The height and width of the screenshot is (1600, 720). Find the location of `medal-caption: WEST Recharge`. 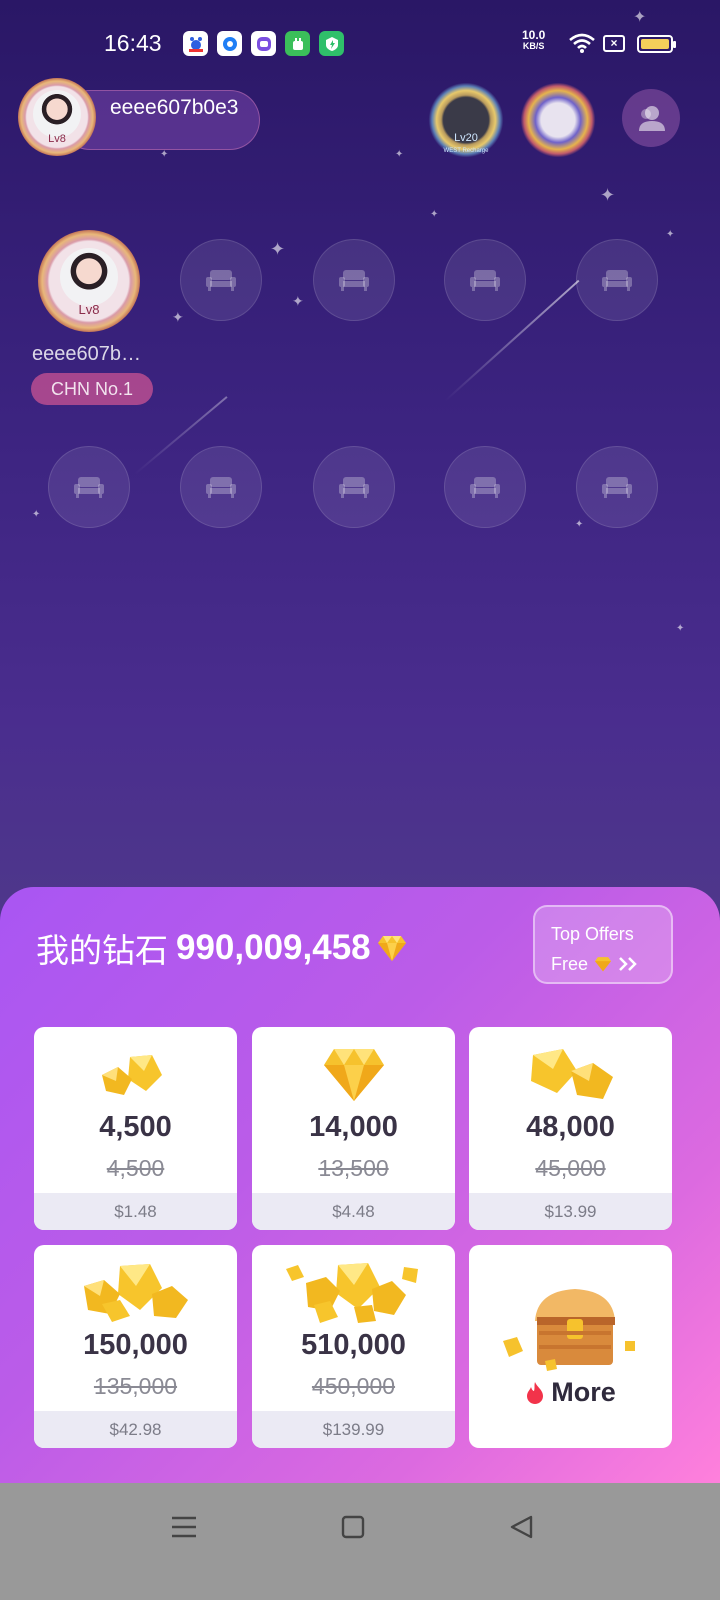

medal-caption: WEST Recharge is located at coordinates (466, 151).